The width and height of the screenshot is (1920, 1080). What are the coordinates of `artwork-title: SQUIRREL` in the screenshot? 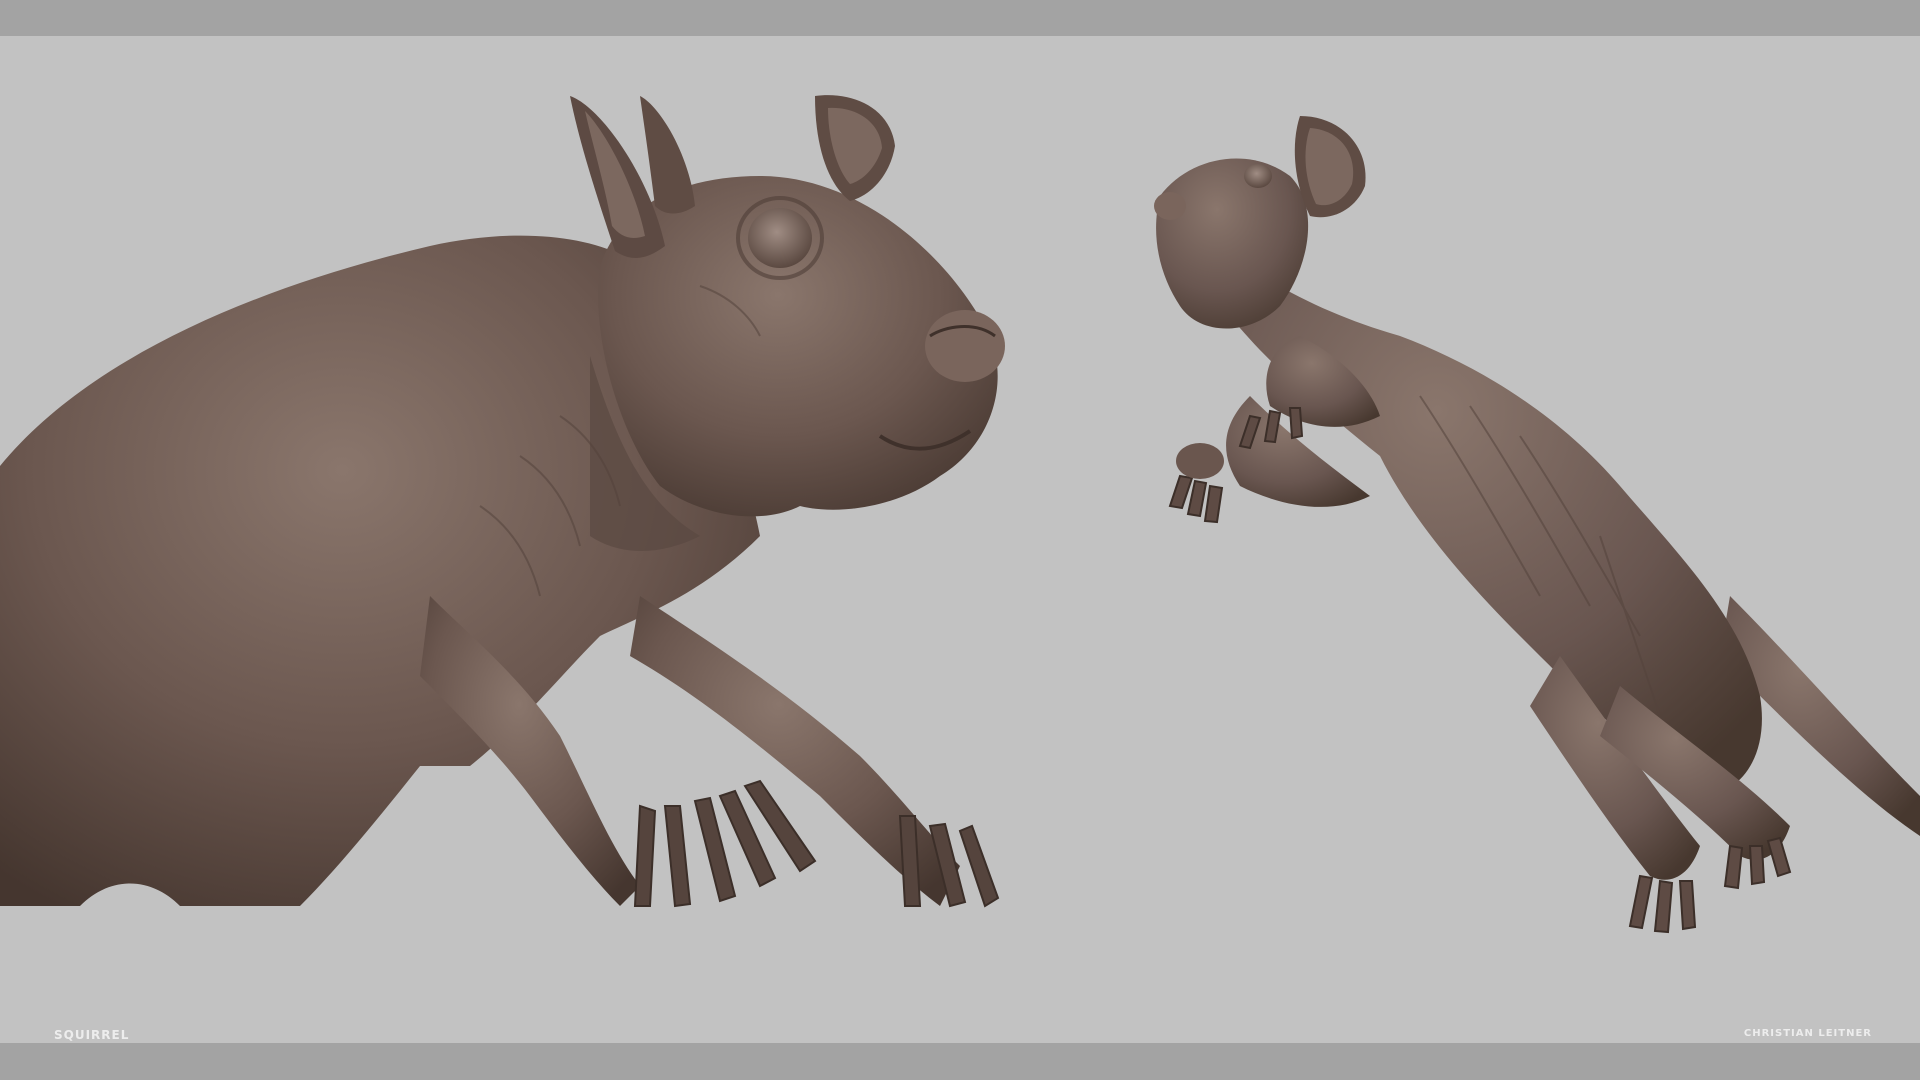 It's located at (92, 1035).